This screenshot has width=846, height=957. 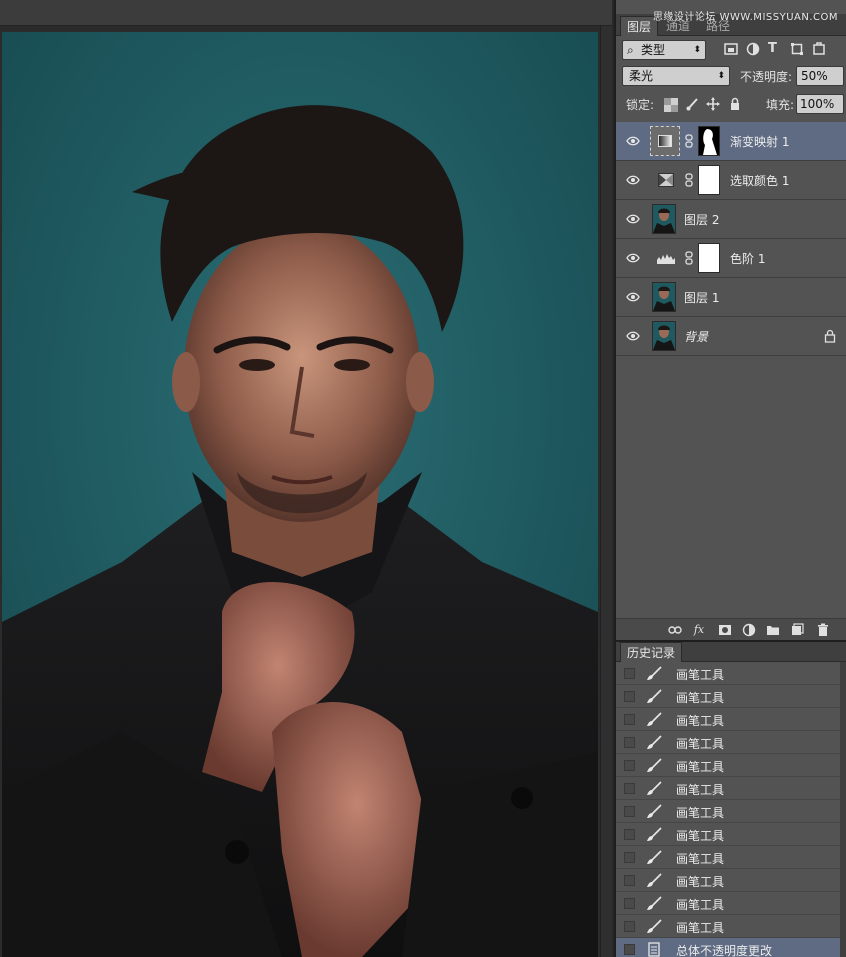 What do you see at coordinates (651, 652) in the screenshot?
I see `tab-history: 历史记录` at bounding box center [651, 652].